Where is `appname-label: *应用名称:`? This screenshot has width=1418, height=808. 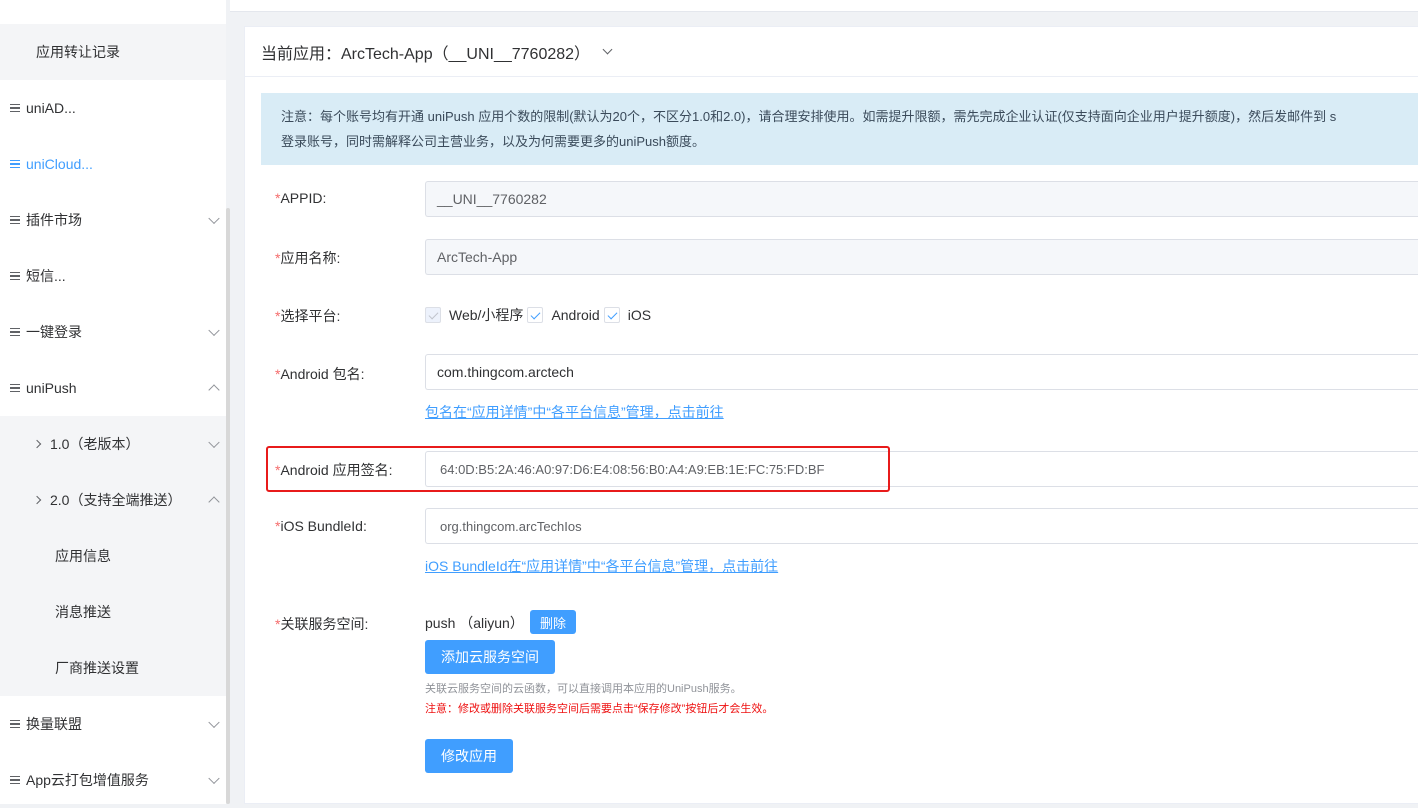 appname-label: *应用名称: is located at coordinates (345, 258).